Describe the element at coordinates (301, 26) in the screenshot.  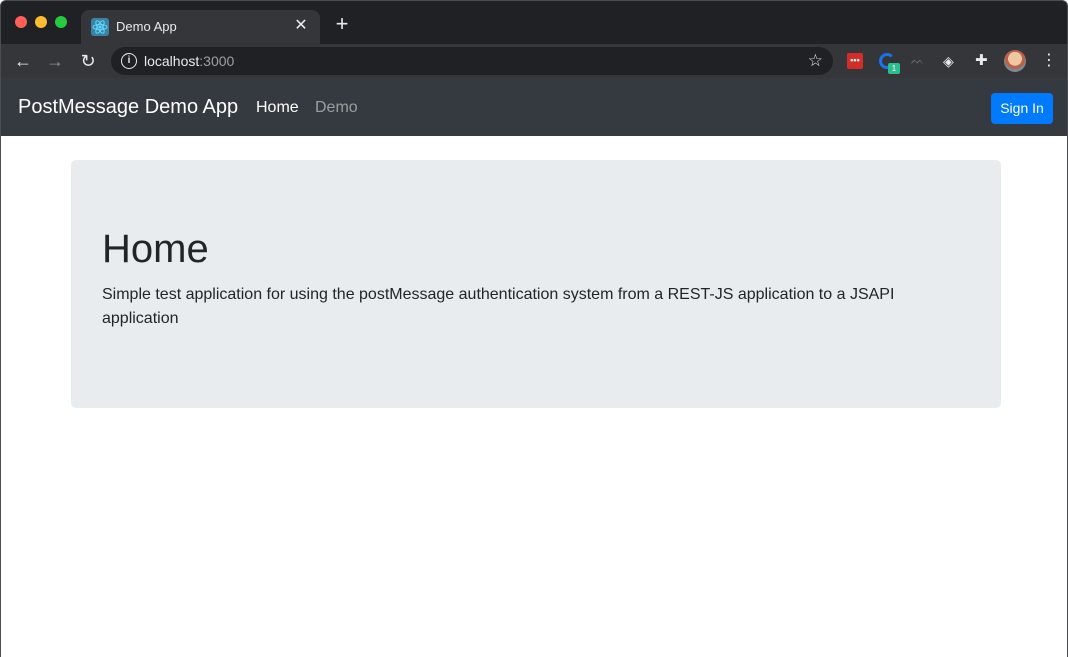
I see `close-tab-icon: ✕` at that location.